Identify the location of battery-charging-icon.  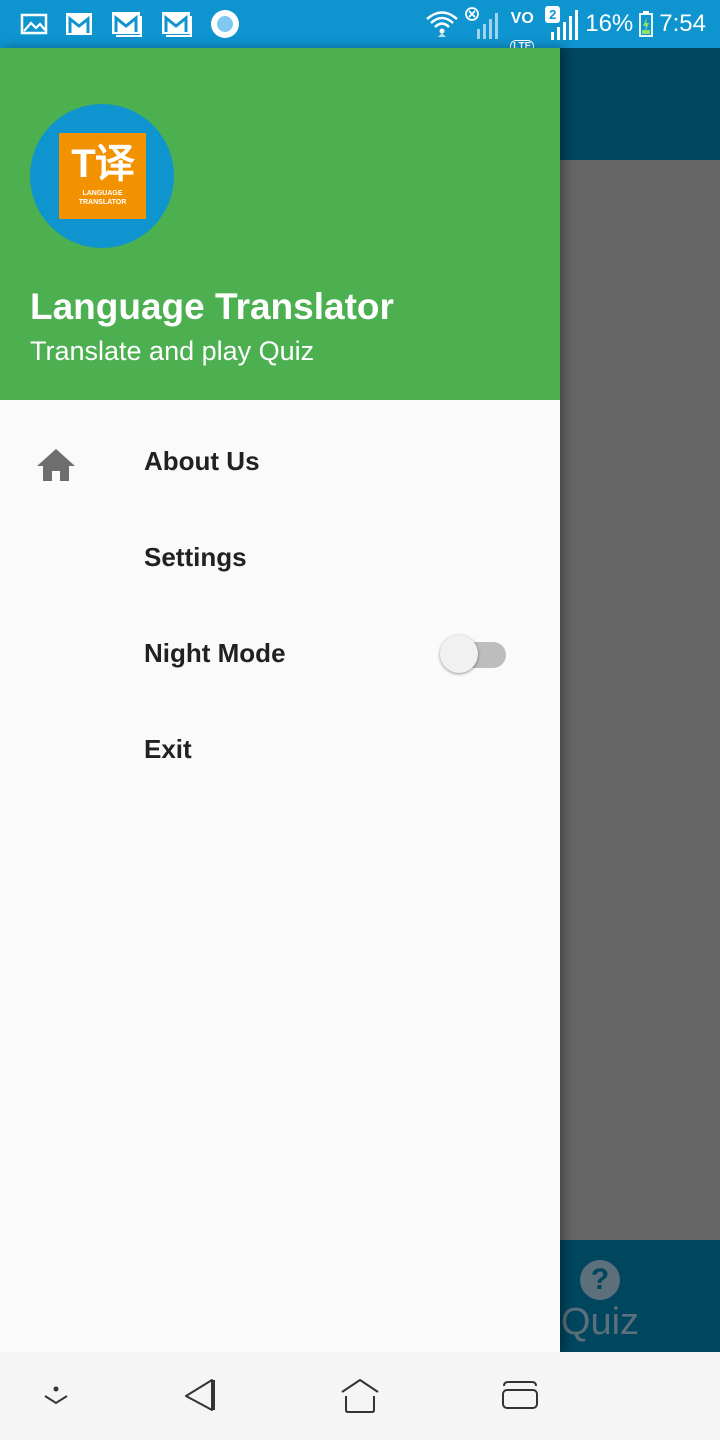
(646, 24).